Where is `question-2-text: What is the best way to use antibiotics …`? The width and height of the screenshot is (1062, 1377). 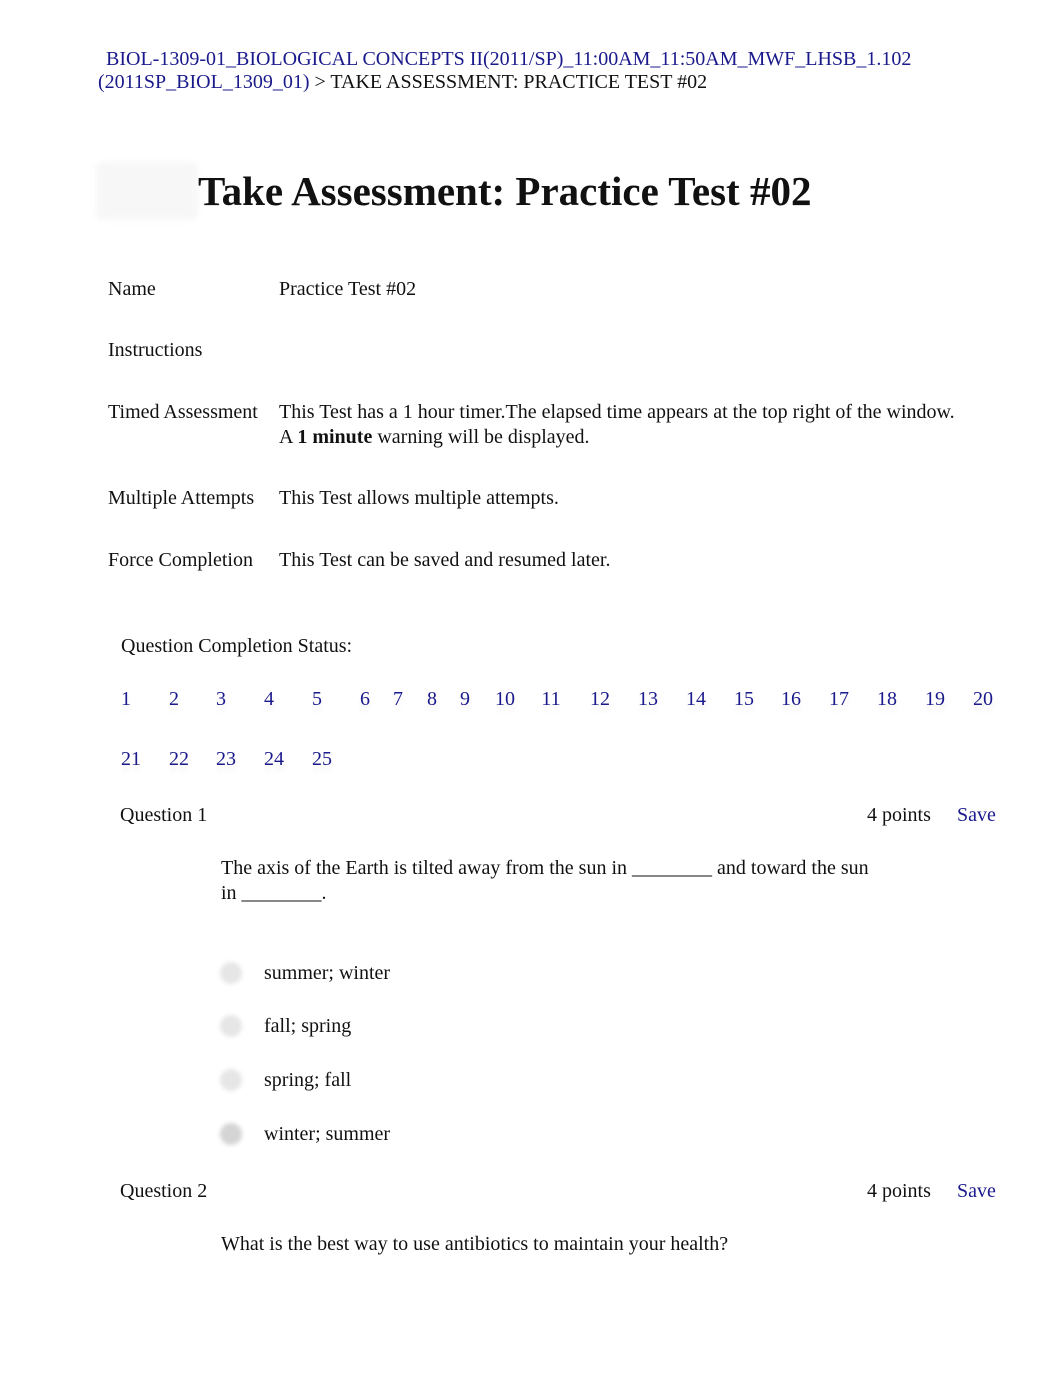 question-2-text: What is the best way to use antibiotics … is located at coordinates (475, 1244).